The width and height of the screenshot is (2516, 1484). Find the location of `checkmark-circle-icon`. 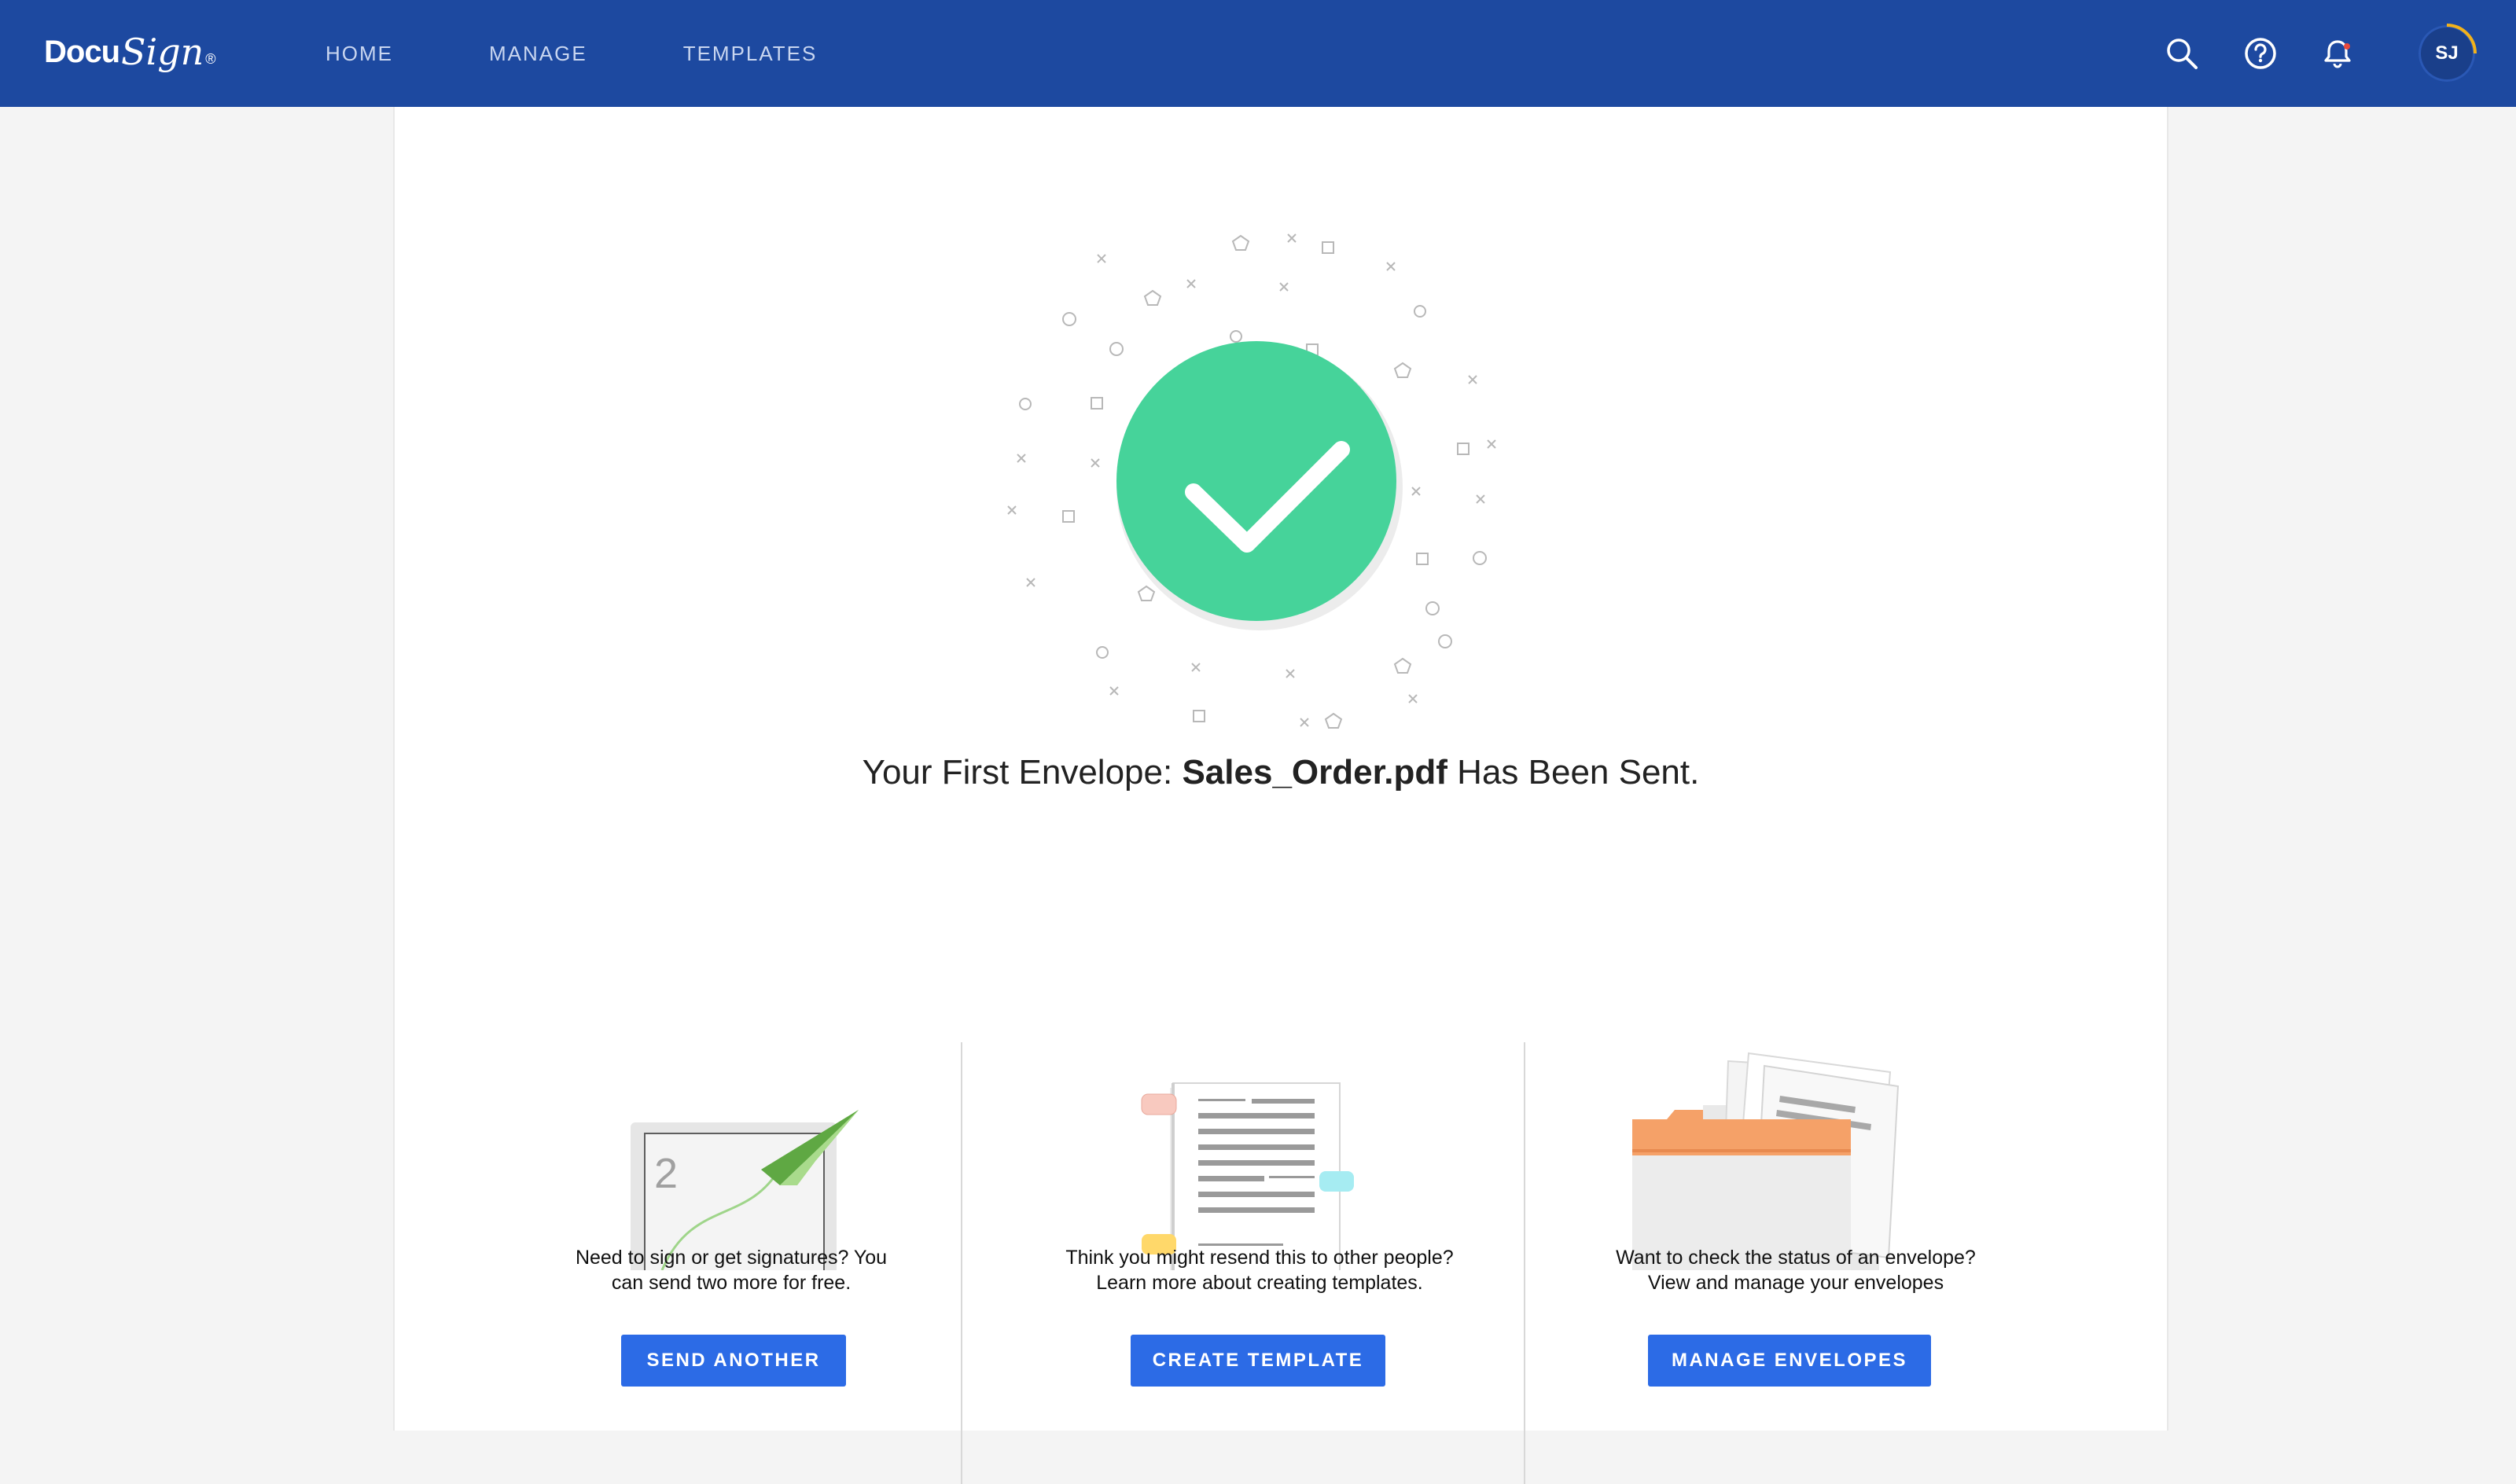

checkmark-circle-icon is located at coordinates (1259, 486).